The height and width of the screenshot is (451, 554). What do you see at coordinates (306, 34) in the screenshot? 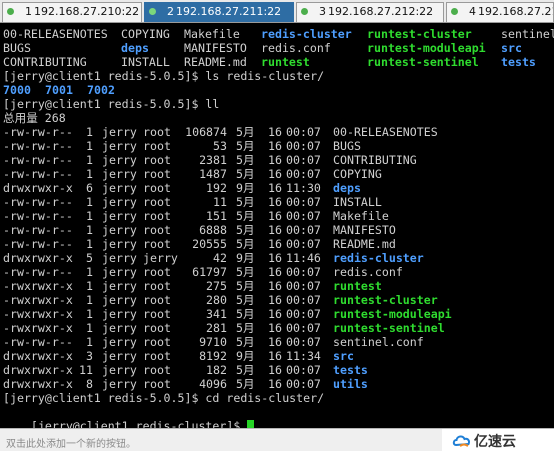
I see `dir-name: redis-cluster` at bounding box center [306, 34].